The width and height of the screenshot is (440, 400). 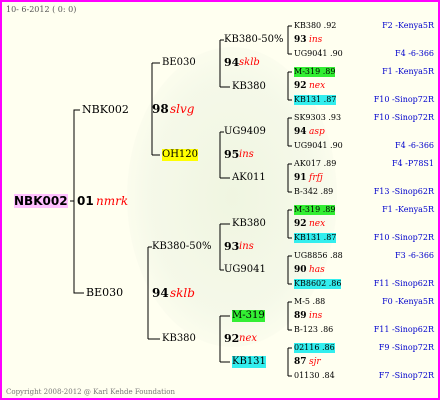 I want to click on dam-num: 94, so click(x=160, y=293).